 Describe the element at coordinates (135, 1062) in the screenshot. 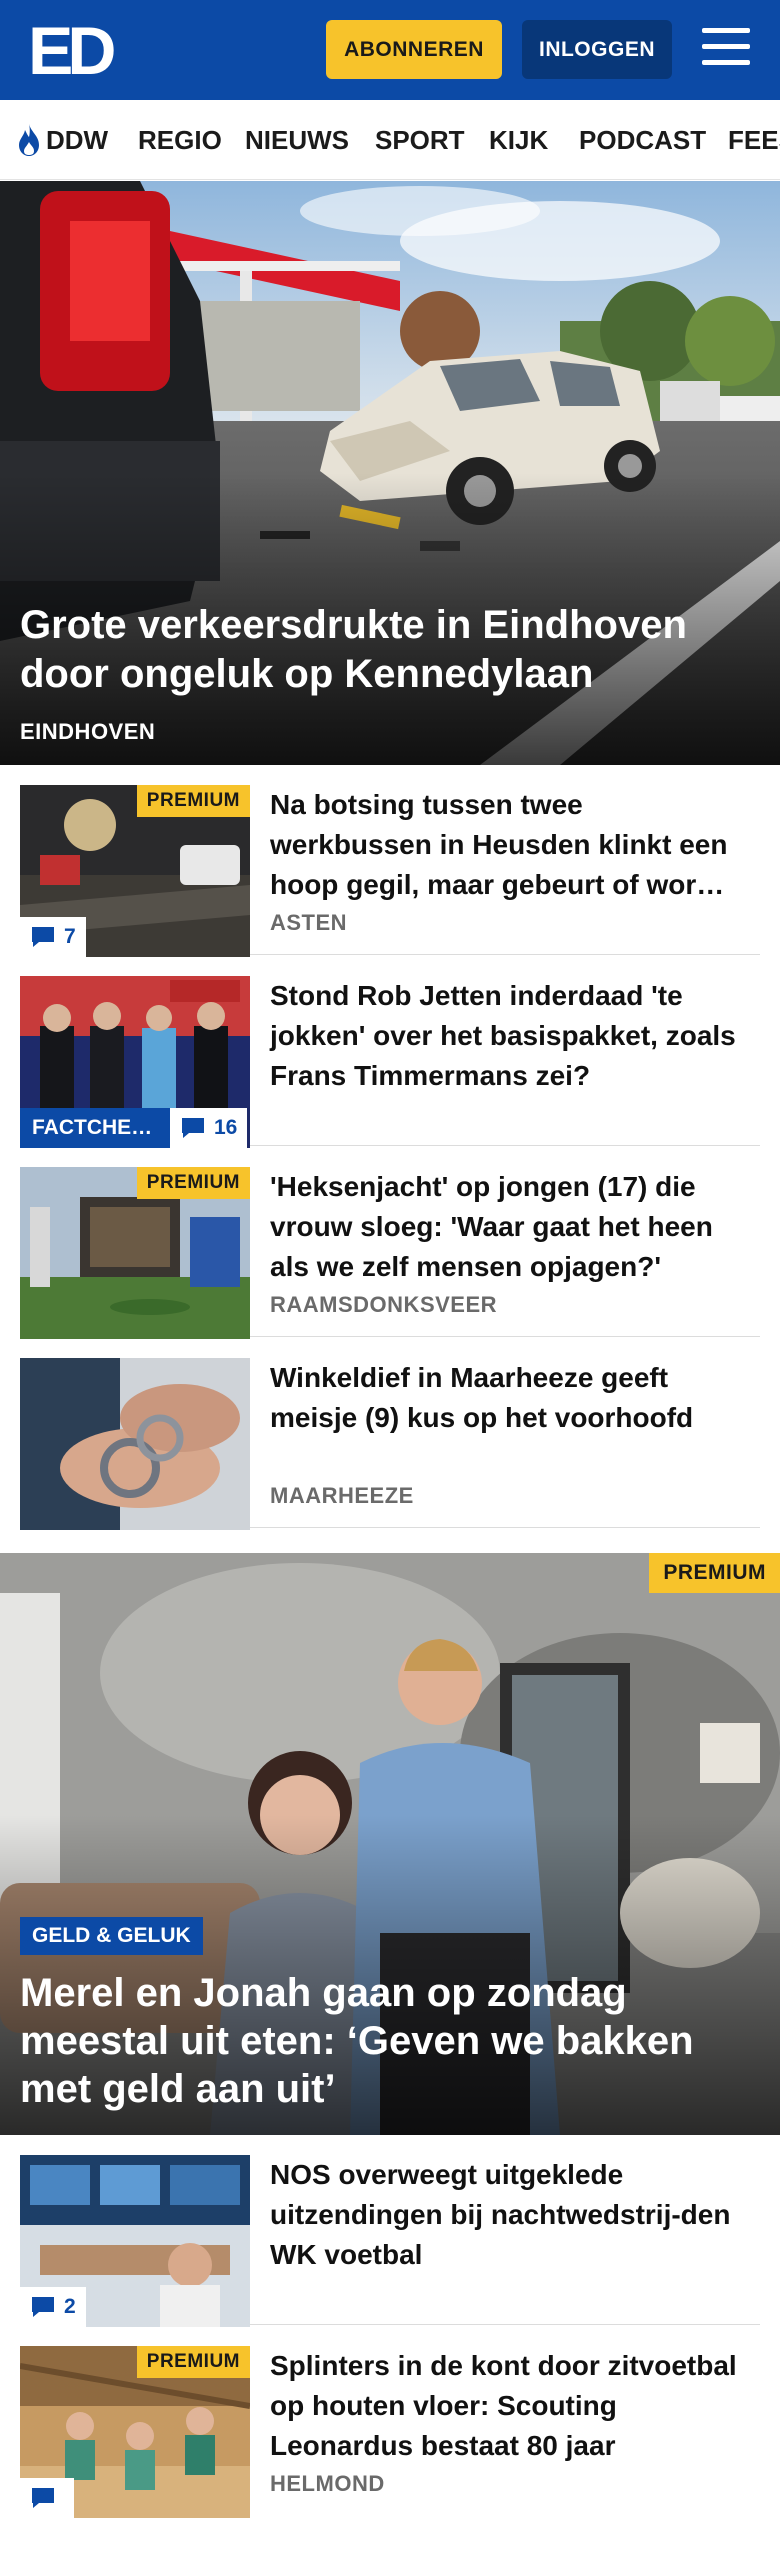

I see `article-thumbnail: FACTCHECK 16` at that location.